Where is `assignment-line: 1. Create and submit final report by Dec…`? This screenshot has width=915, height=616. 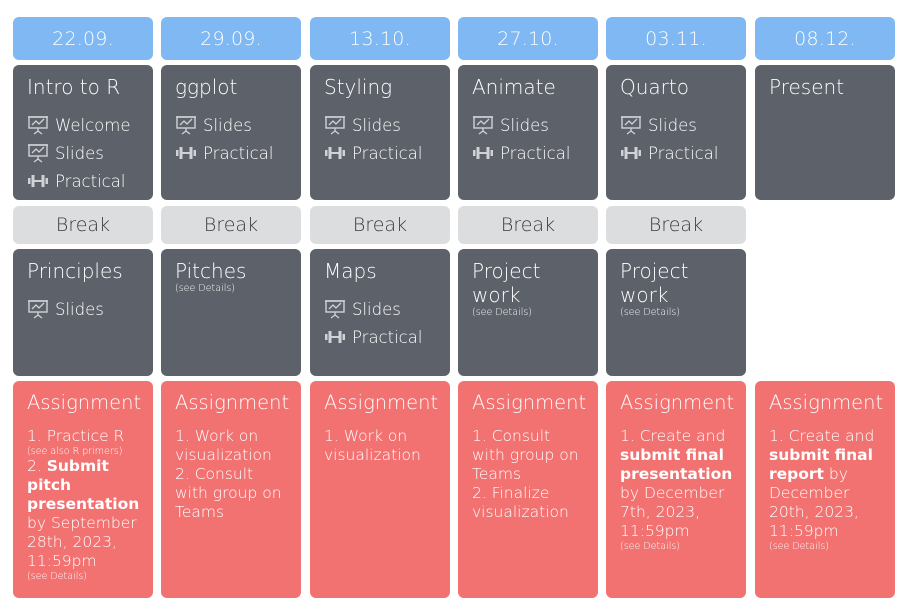 assignment-line: 1. Create and submit final report by Dec… is located at coordinates (825, 484).